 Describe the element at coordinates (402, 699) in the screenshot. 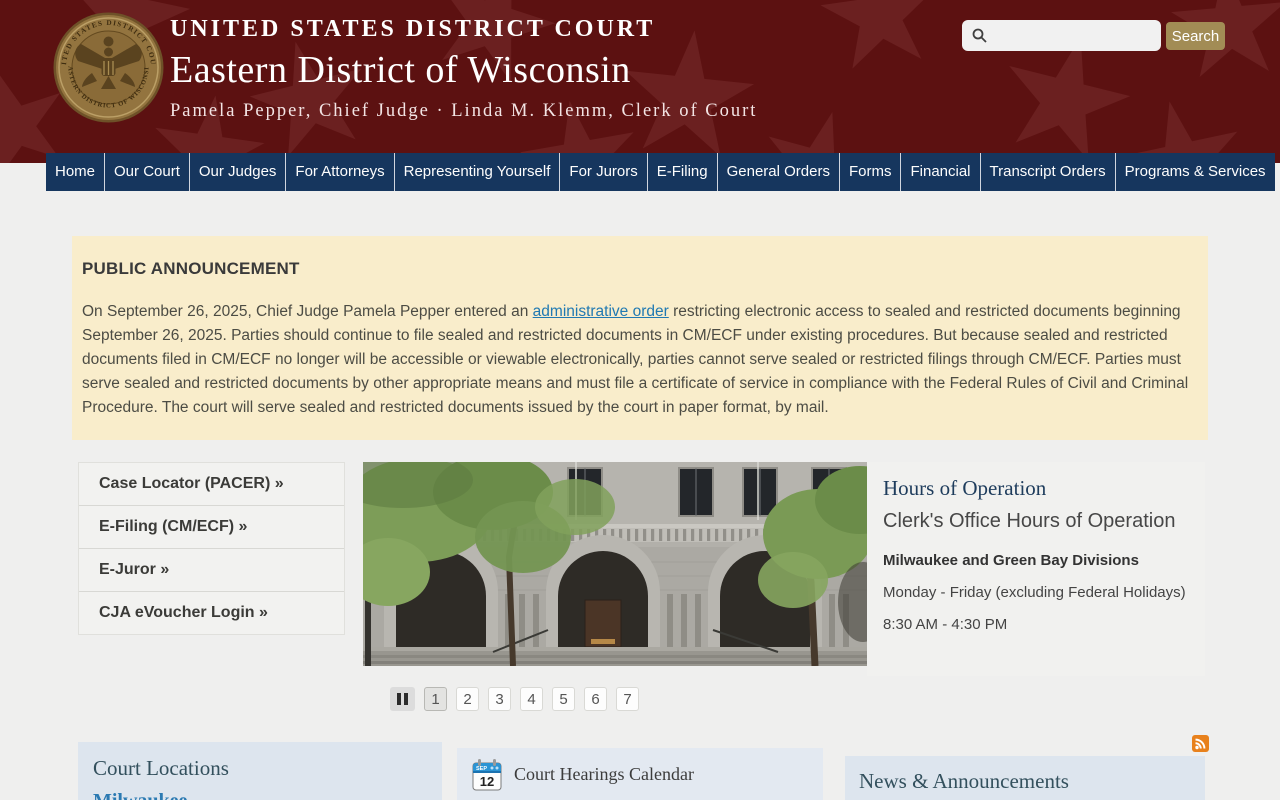

I see `carousel-pause-button` at that location.